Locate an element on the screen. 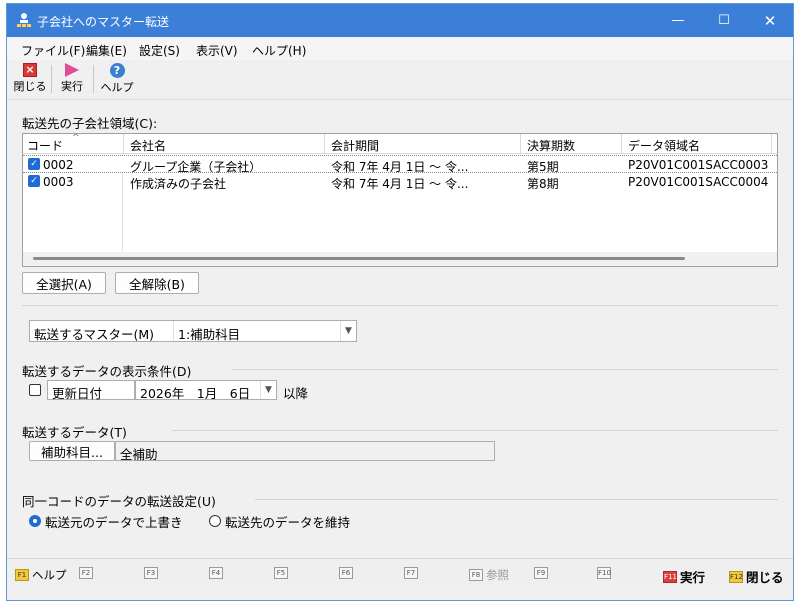 This screenshot has height=606, width=800. col-header-period: 会計期間 is located at coordinates (355, 145).